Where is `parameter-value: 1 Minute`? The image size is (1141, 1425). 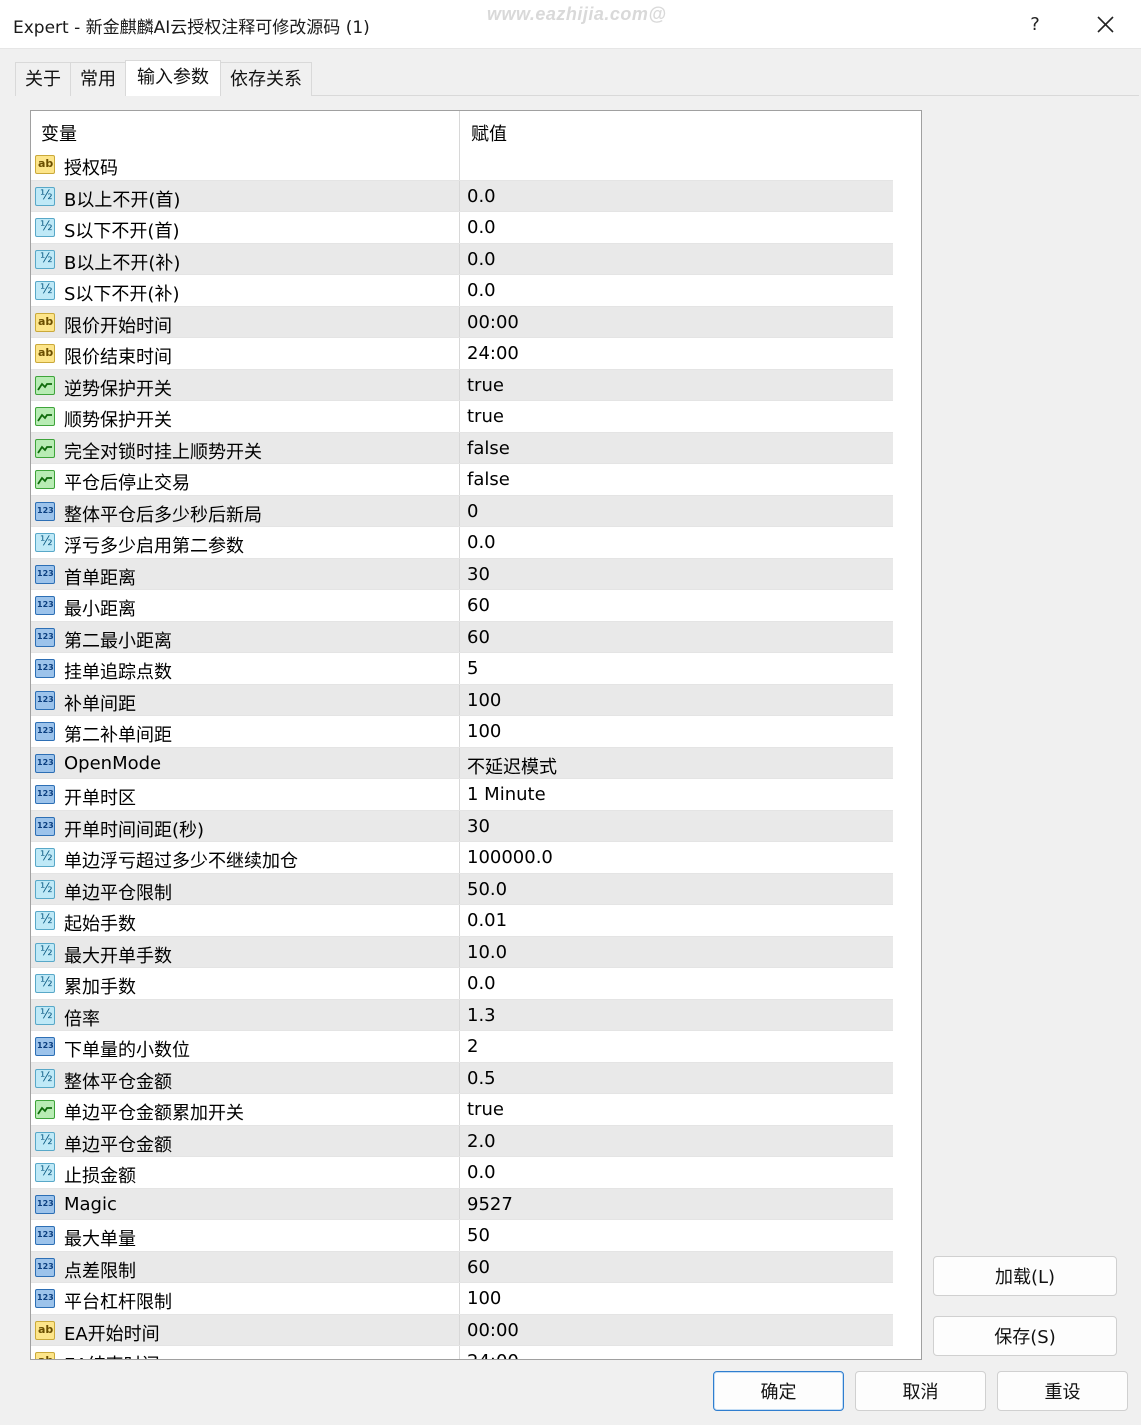 parameter-value: 1 Minute is located at coordinates (506, 794).